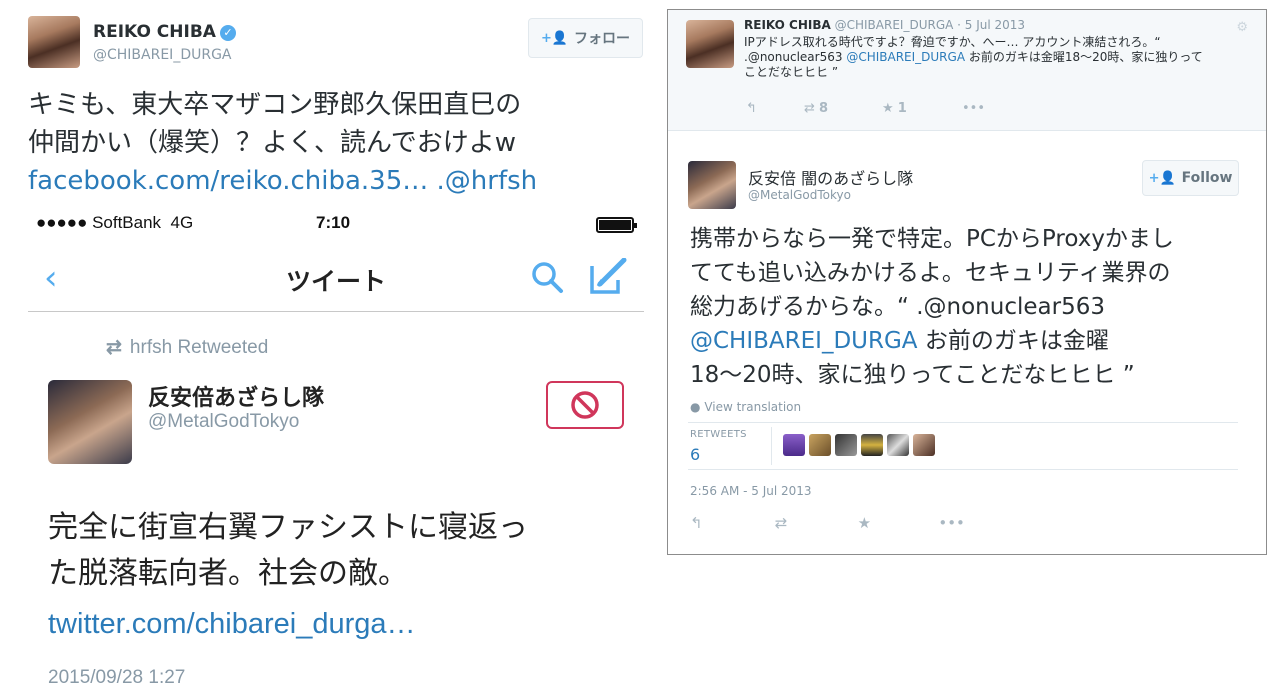 This screenshot has height=698, width=1272. I want to click on metalgod-avatar, so click(90, 422).